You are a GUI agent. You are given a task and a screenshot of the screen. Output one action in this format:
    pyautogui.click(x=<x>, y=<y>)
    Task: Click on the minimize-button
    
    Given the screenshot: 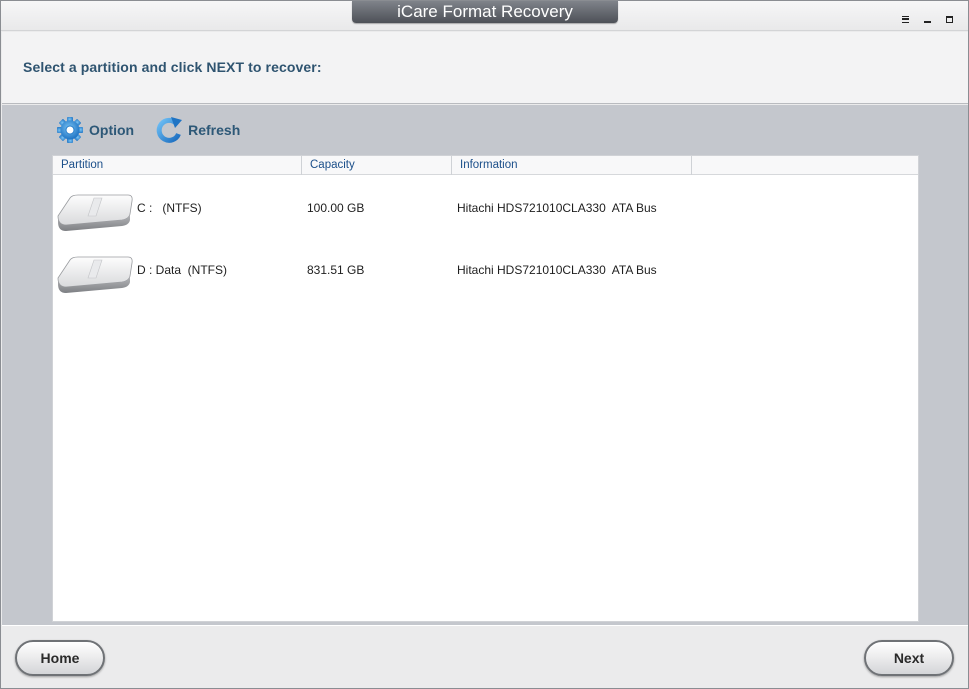 What is the action you would take?
    pyautogui.click(x=927, y=19)
    